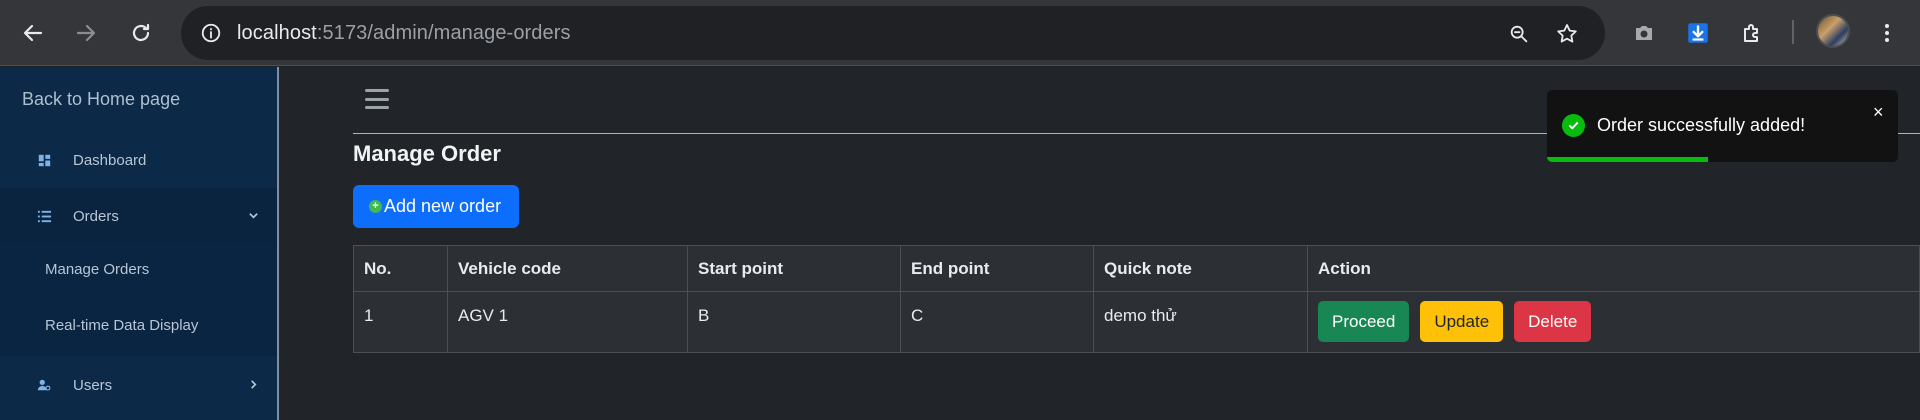  I want to click on back-to-home-link: Back to Home page, so click(101, 99).